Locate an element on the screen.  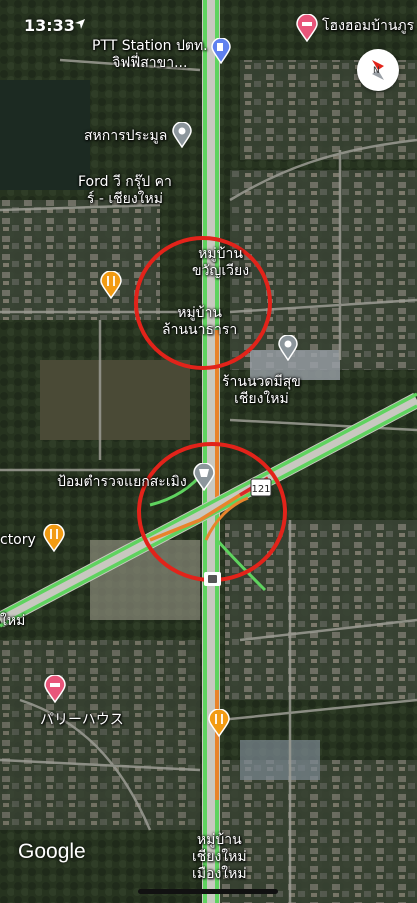
place-label-line: ขวัญเวียง is located at coordinates (221, 271).